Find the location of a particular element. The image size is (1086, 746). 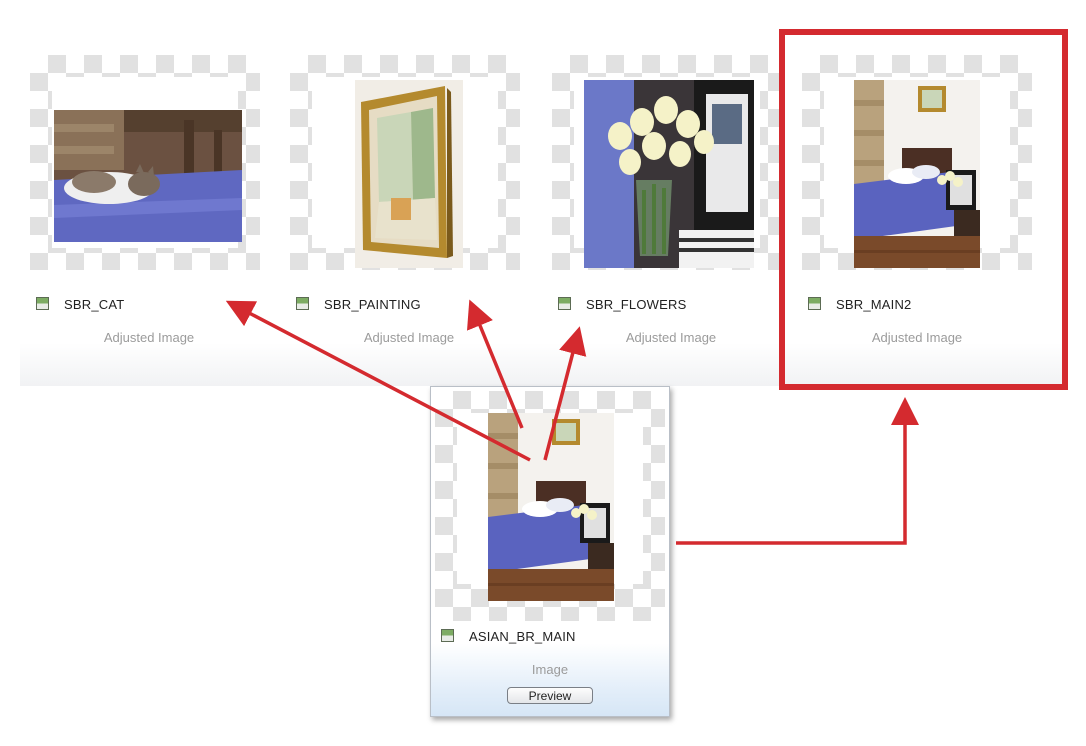

preview-button: Preview is located at coordinates (550, 695).